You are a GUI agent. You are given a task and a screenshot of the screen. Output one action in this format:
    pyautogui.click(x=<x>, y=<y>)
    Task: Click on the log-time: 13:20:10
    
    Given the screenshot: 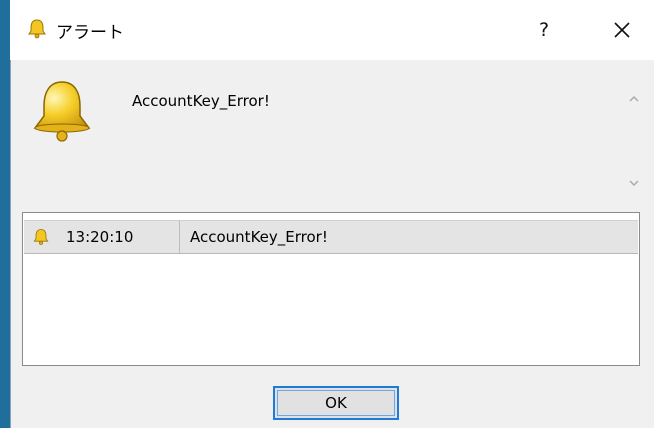 What is the action you would take?
    pyautogui.click(x=100, y=237)
    